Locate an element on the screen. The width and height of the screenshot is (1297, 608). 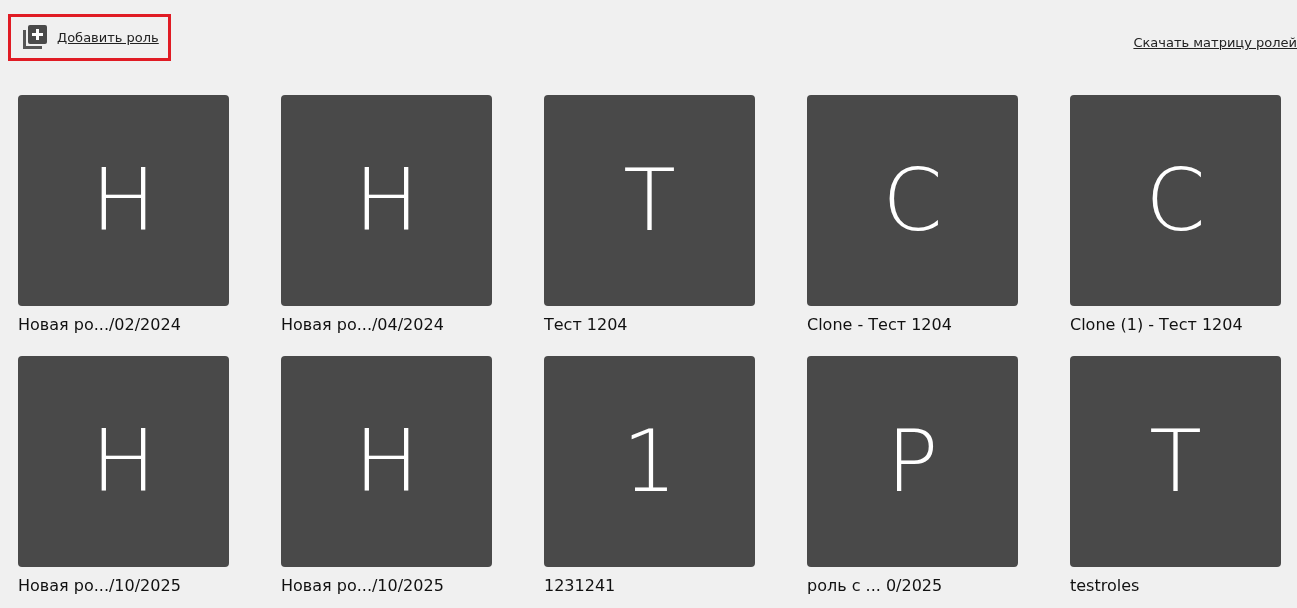
role-name: Clone (1) - Тест 1204 is located at coordinates (1157, 325).